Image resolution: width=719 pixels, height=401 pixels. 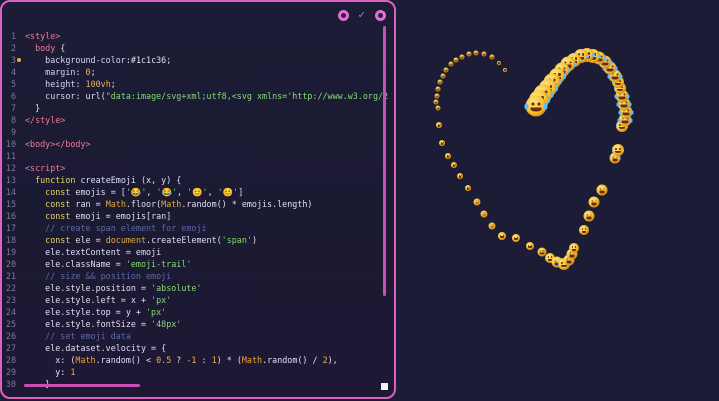 I want to click on code-text: // size && position emoji, so click(x=98, y=276).